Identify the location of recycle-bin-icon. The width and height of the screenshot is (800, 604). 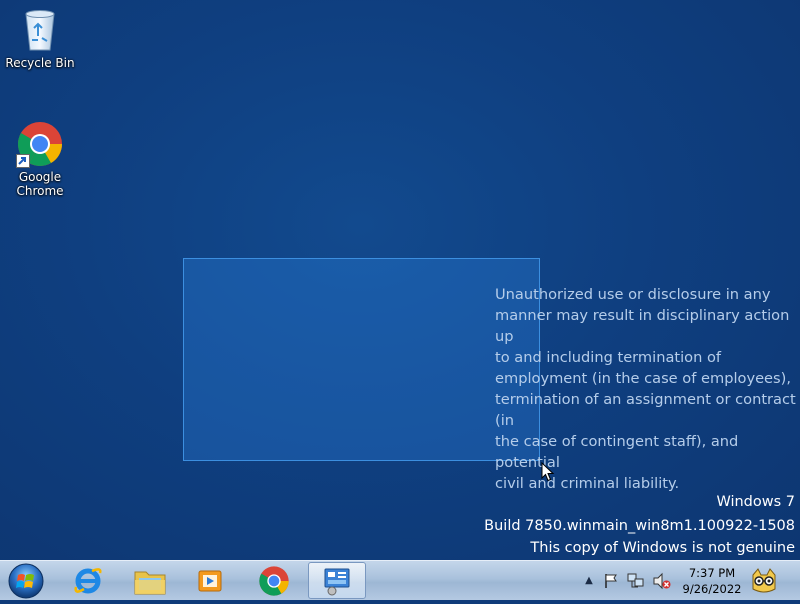
(40, 30).